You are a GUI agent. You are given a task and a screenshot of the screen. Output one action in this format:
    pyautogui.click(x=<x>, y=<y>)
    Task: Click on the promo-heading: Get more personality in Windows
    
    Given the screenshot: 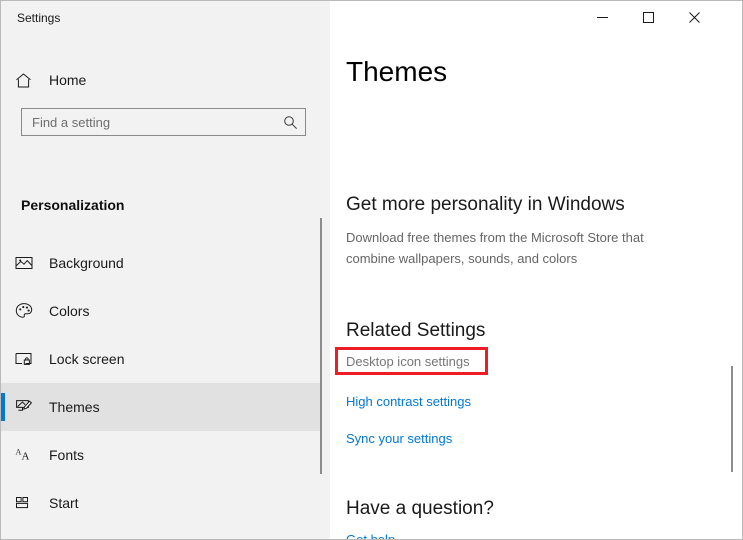 What is the action you would take?
    pyautogui.click(x=485, y=204)
    